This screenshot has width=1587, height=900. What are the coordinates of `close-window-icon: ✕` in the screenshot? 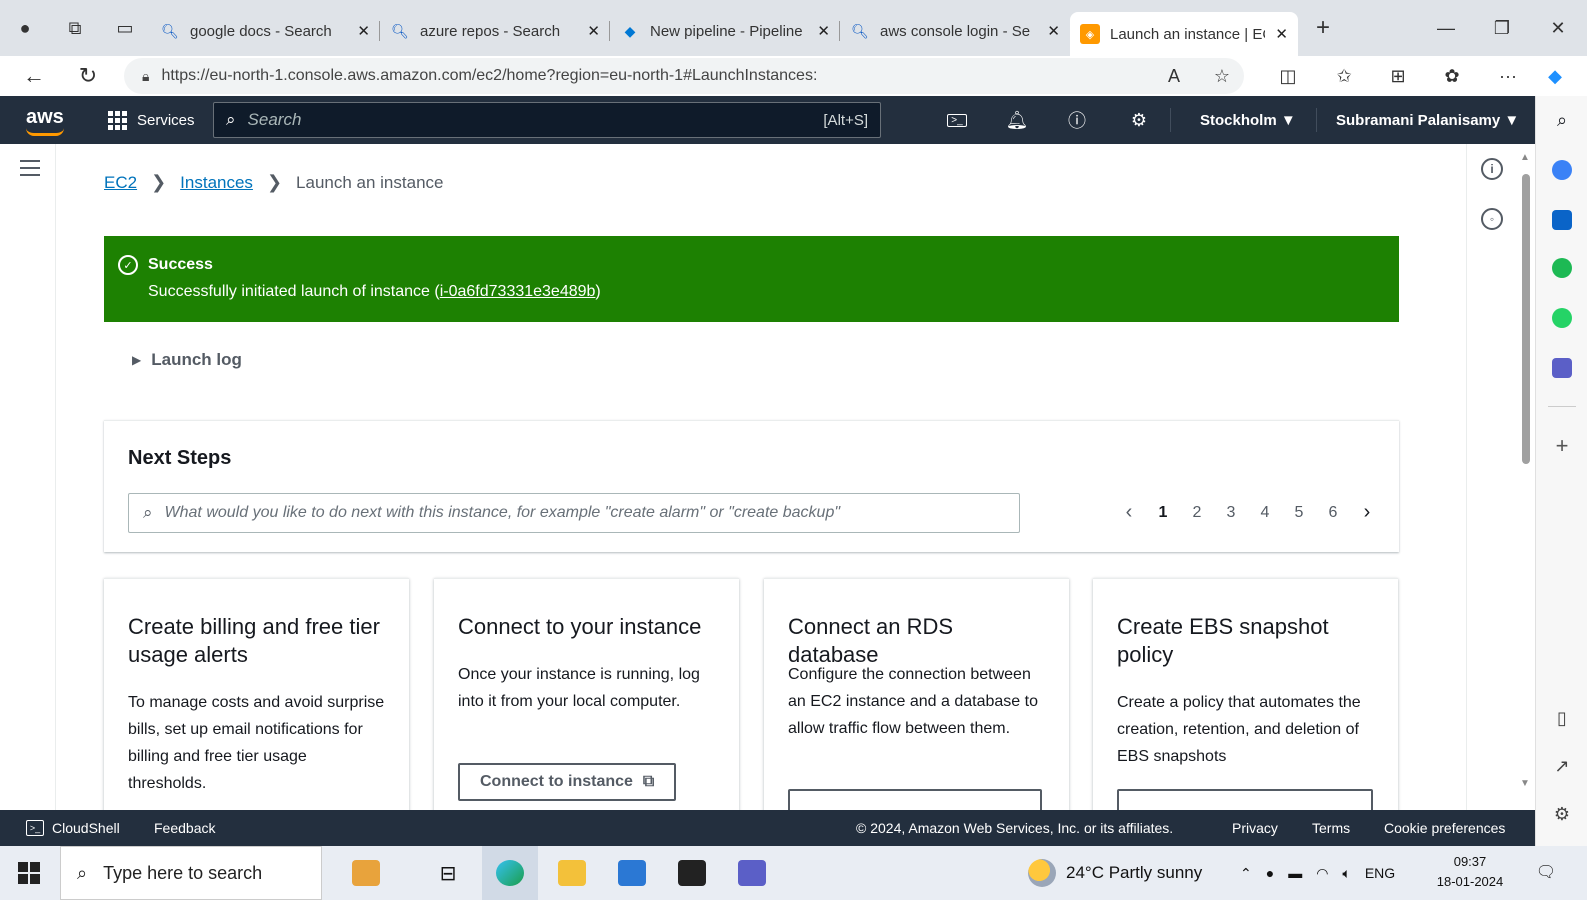 It's located at (1558, 28).